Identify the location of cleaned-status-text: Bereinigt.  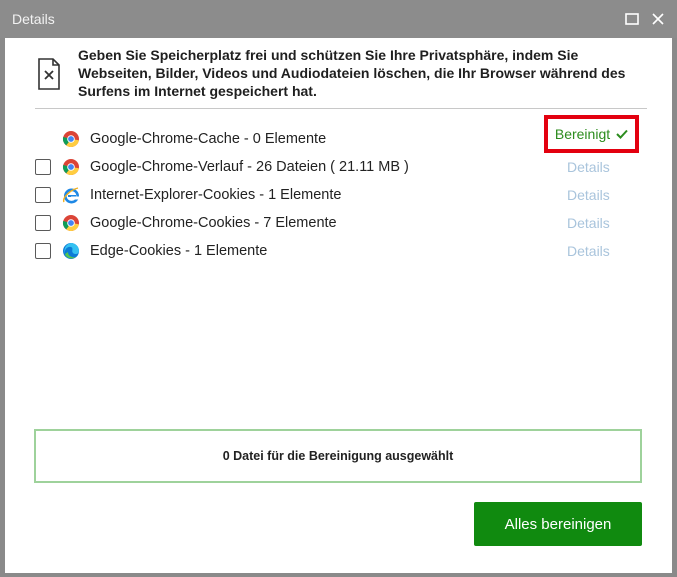
(582, 134).